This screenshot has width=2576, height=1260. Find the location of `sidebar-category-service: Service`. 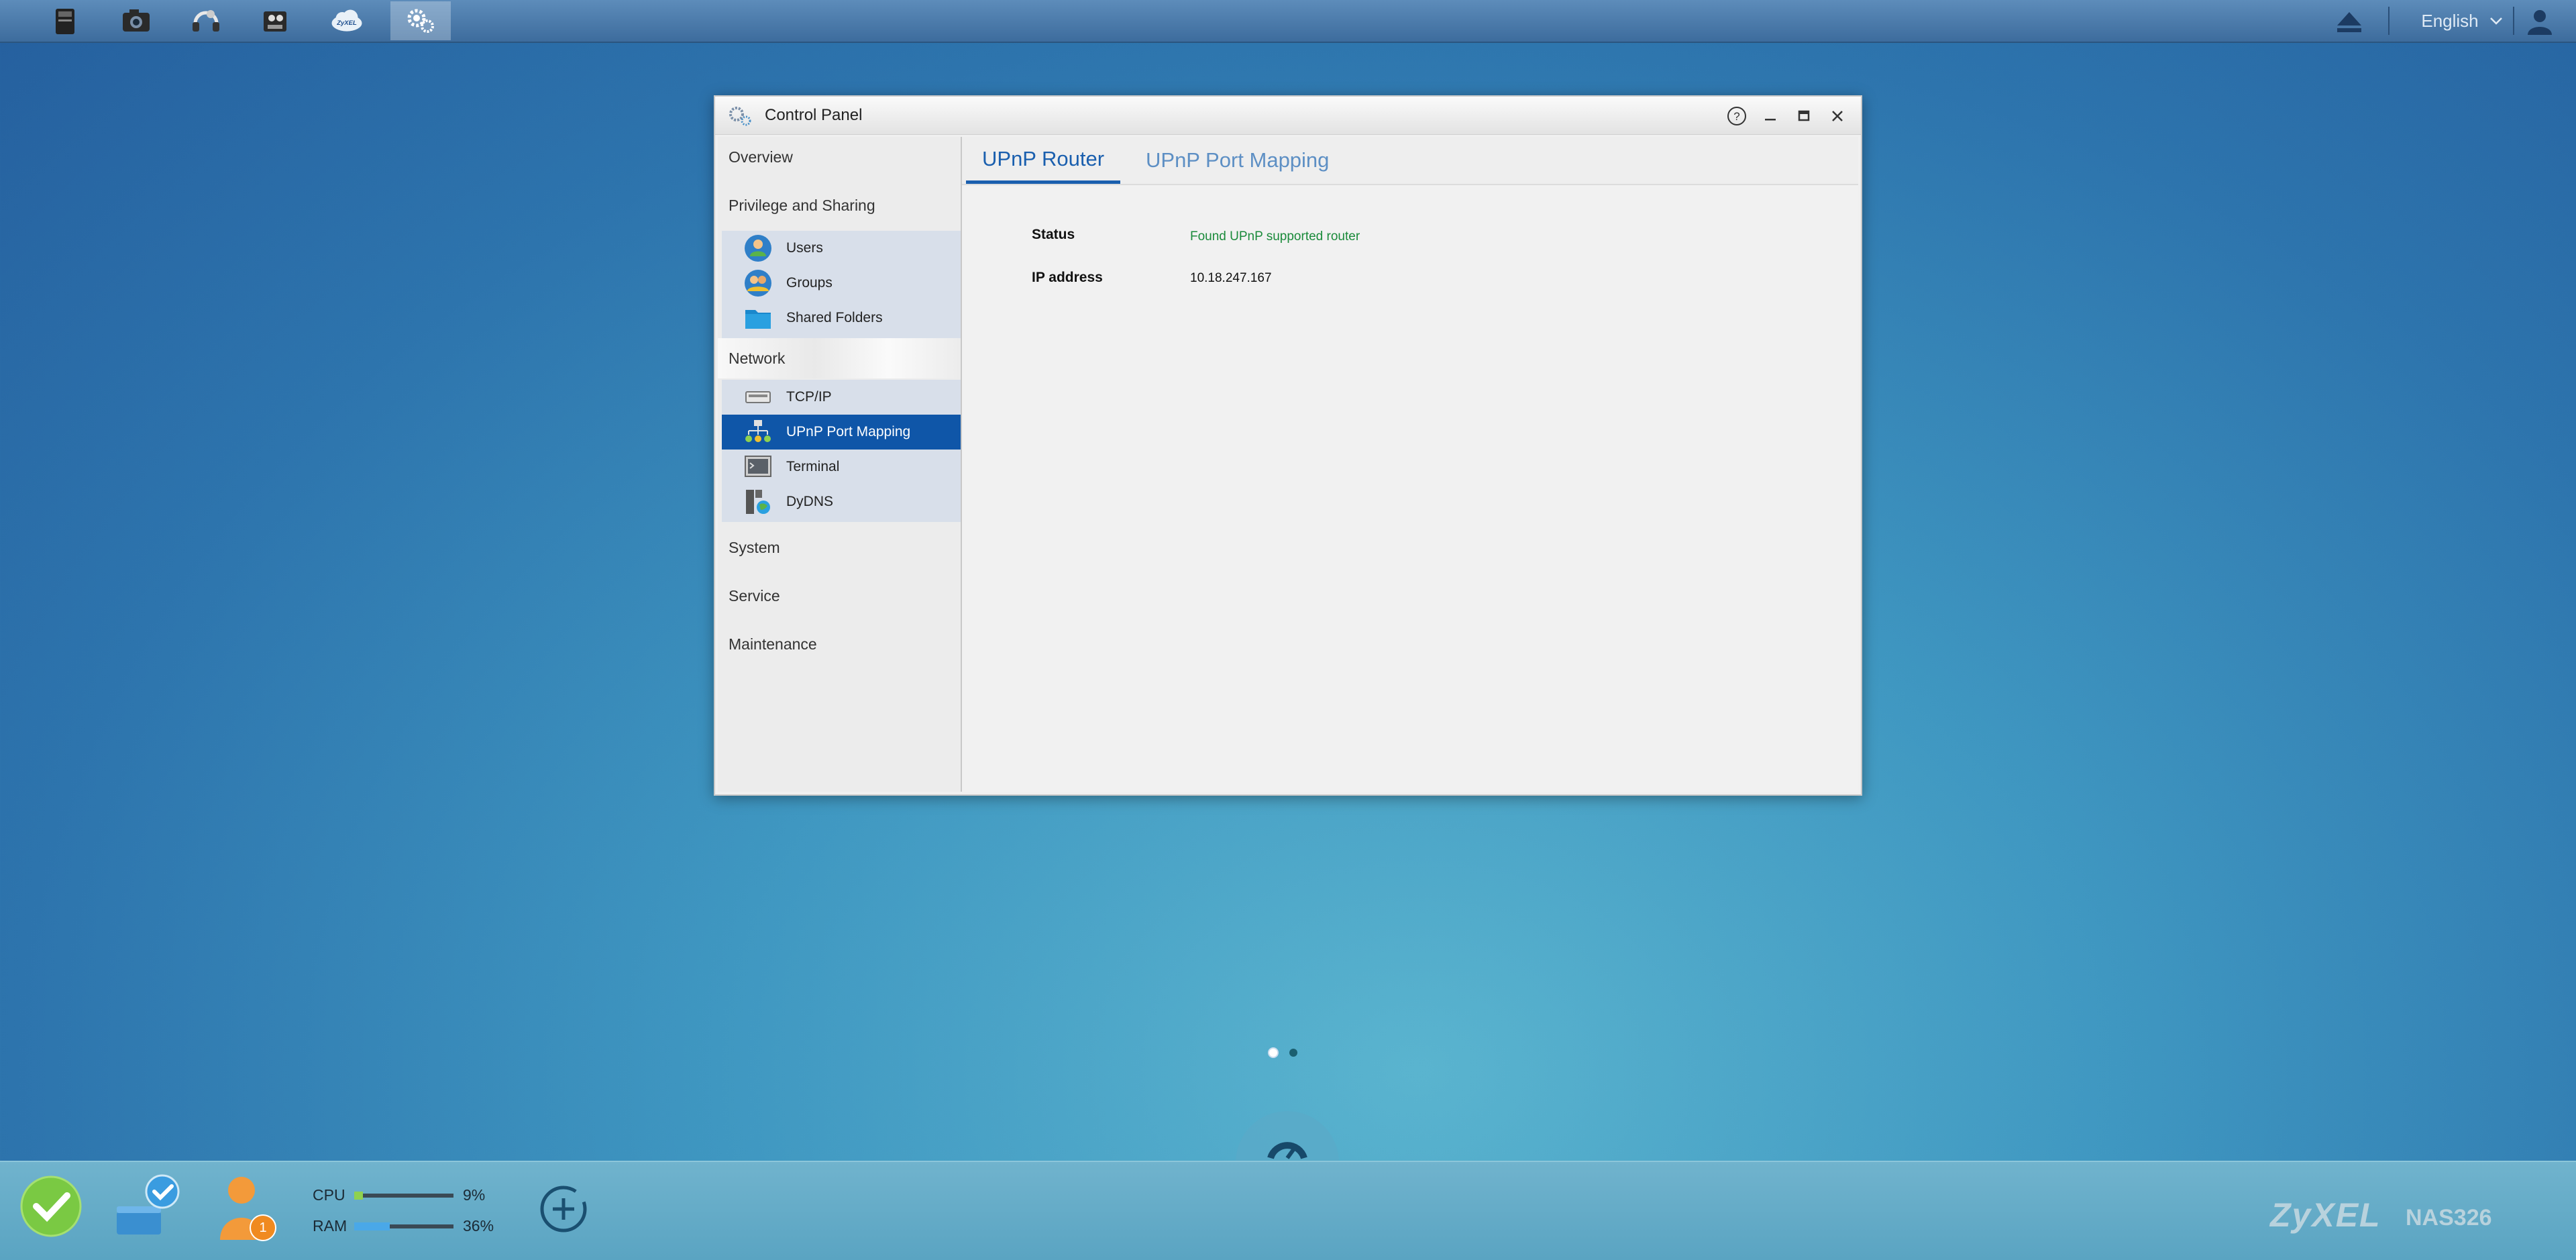

sidebar-category-service: Service is located at coordinates (839, 596).